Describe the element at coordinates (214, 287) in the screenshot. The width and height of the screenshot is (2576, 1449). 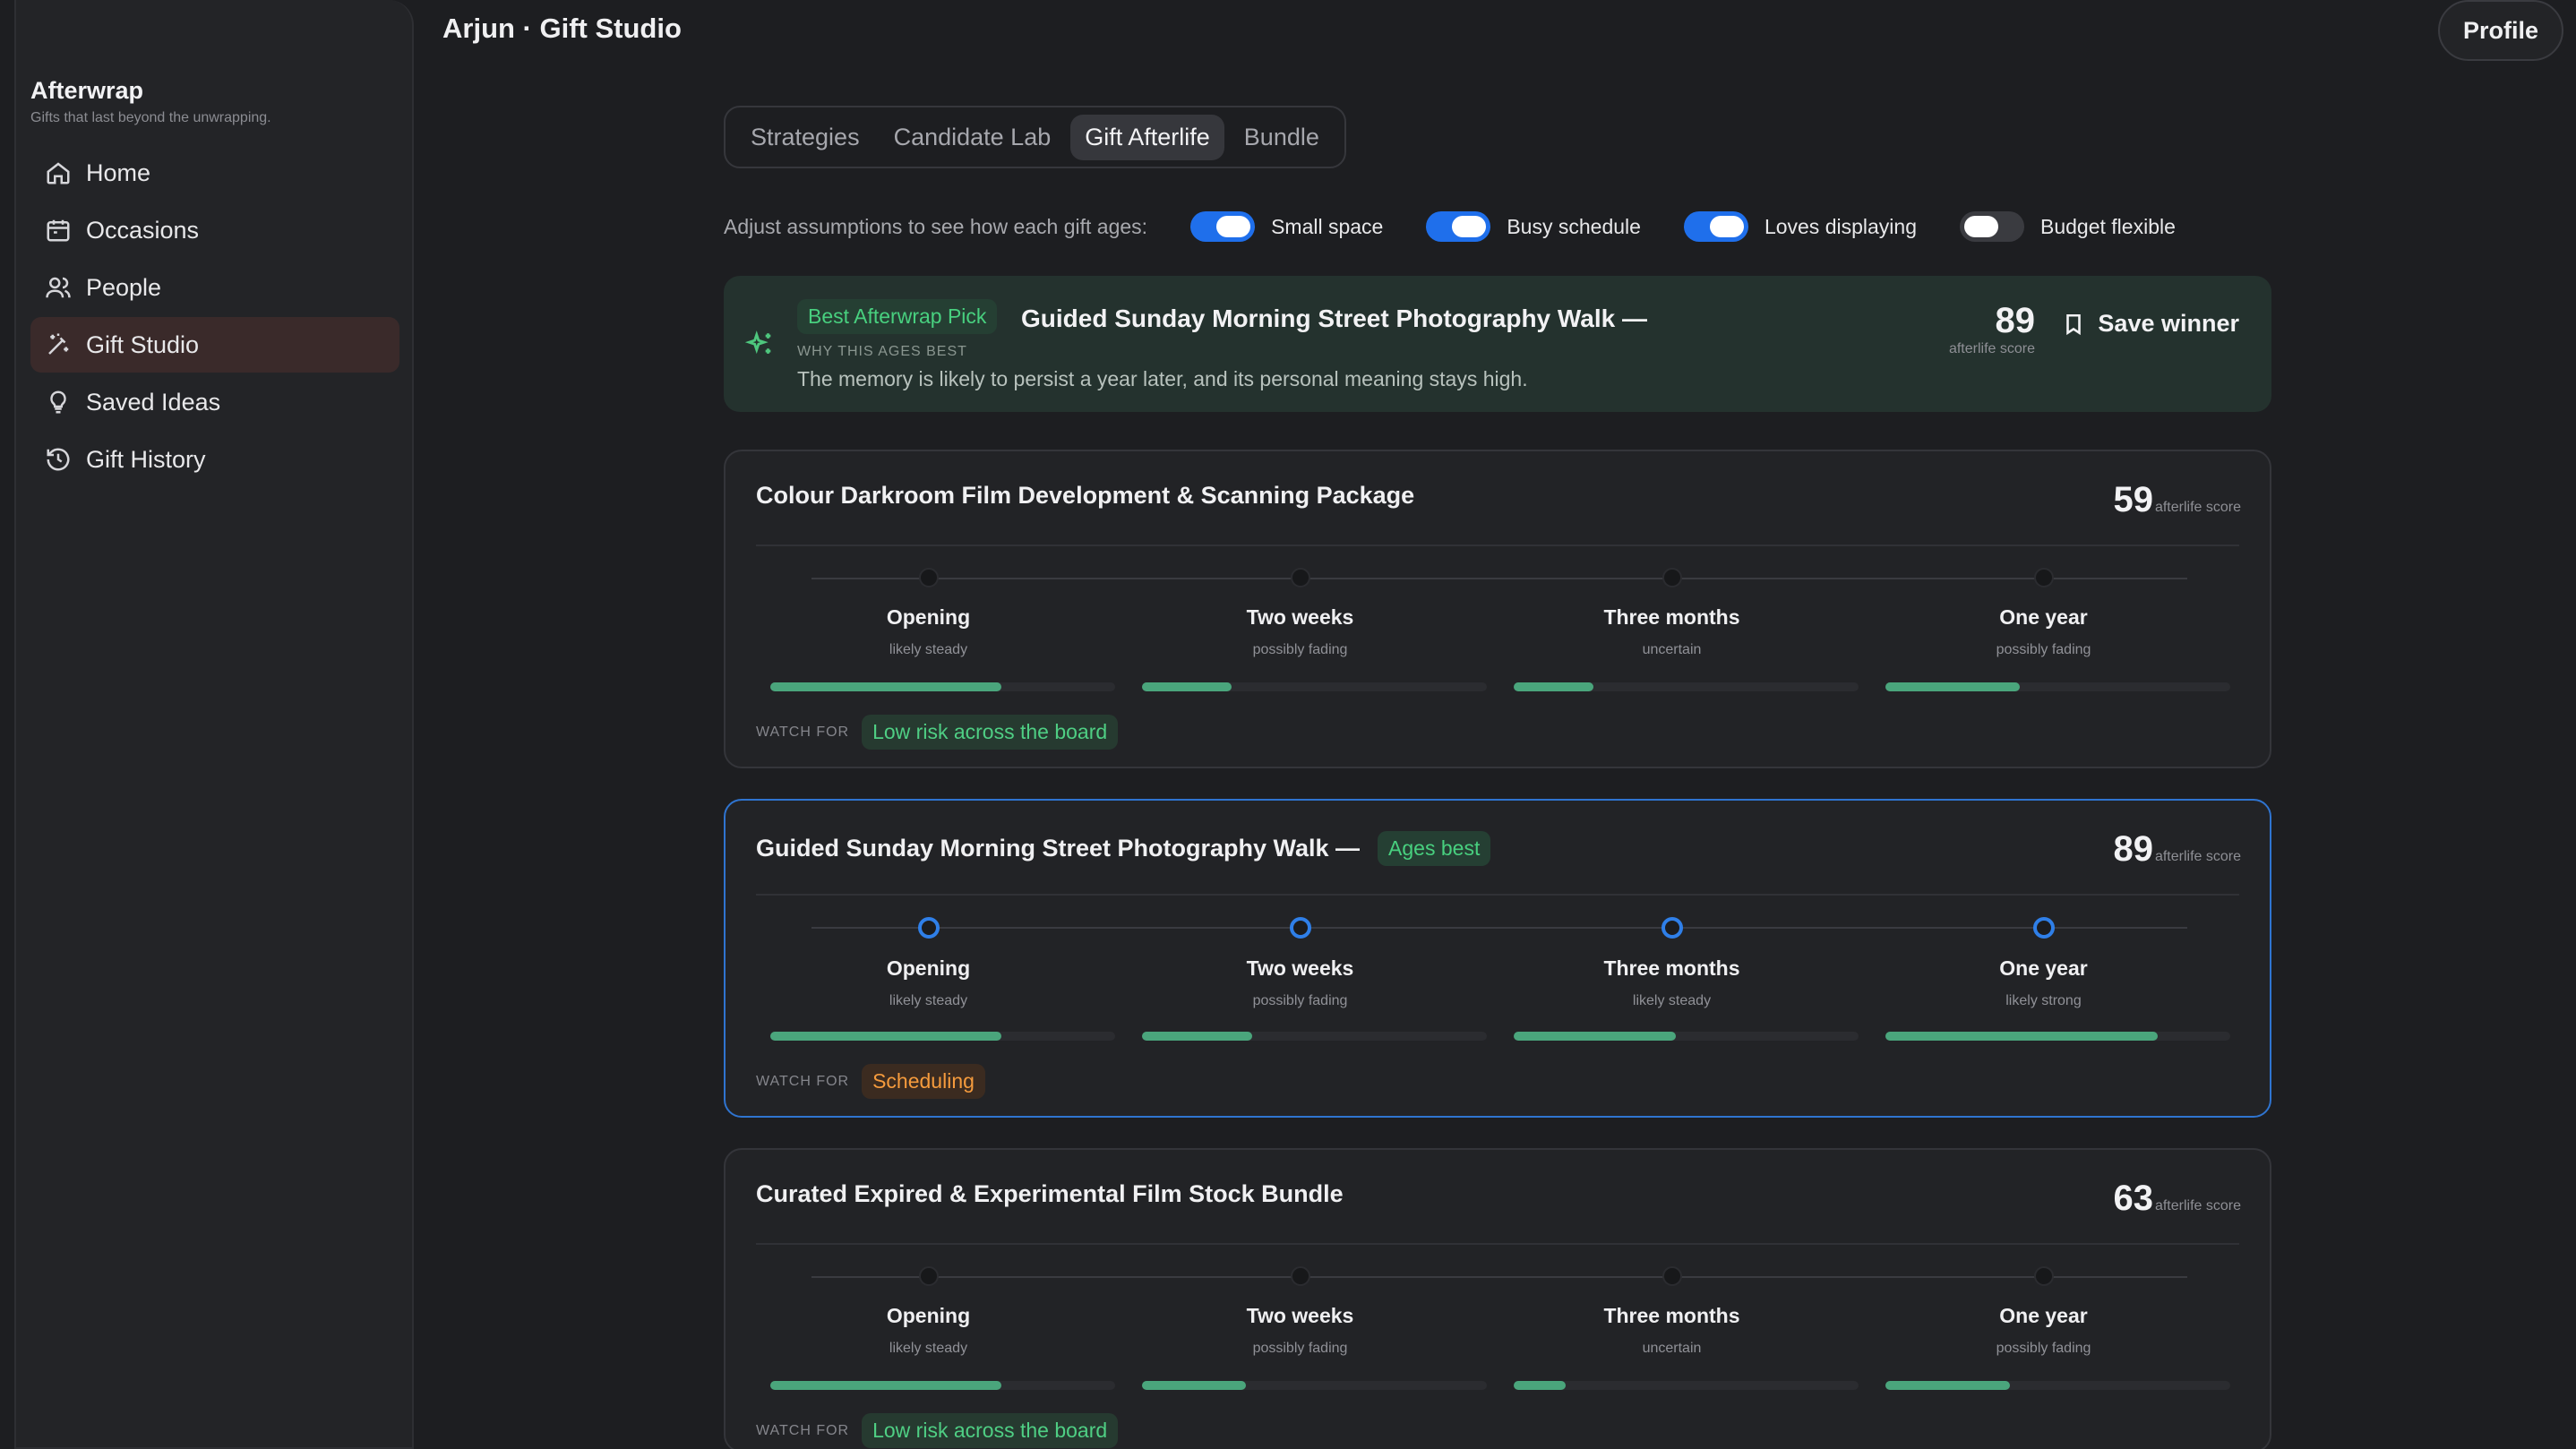
I see `sidebar-item-people: People` at that location.